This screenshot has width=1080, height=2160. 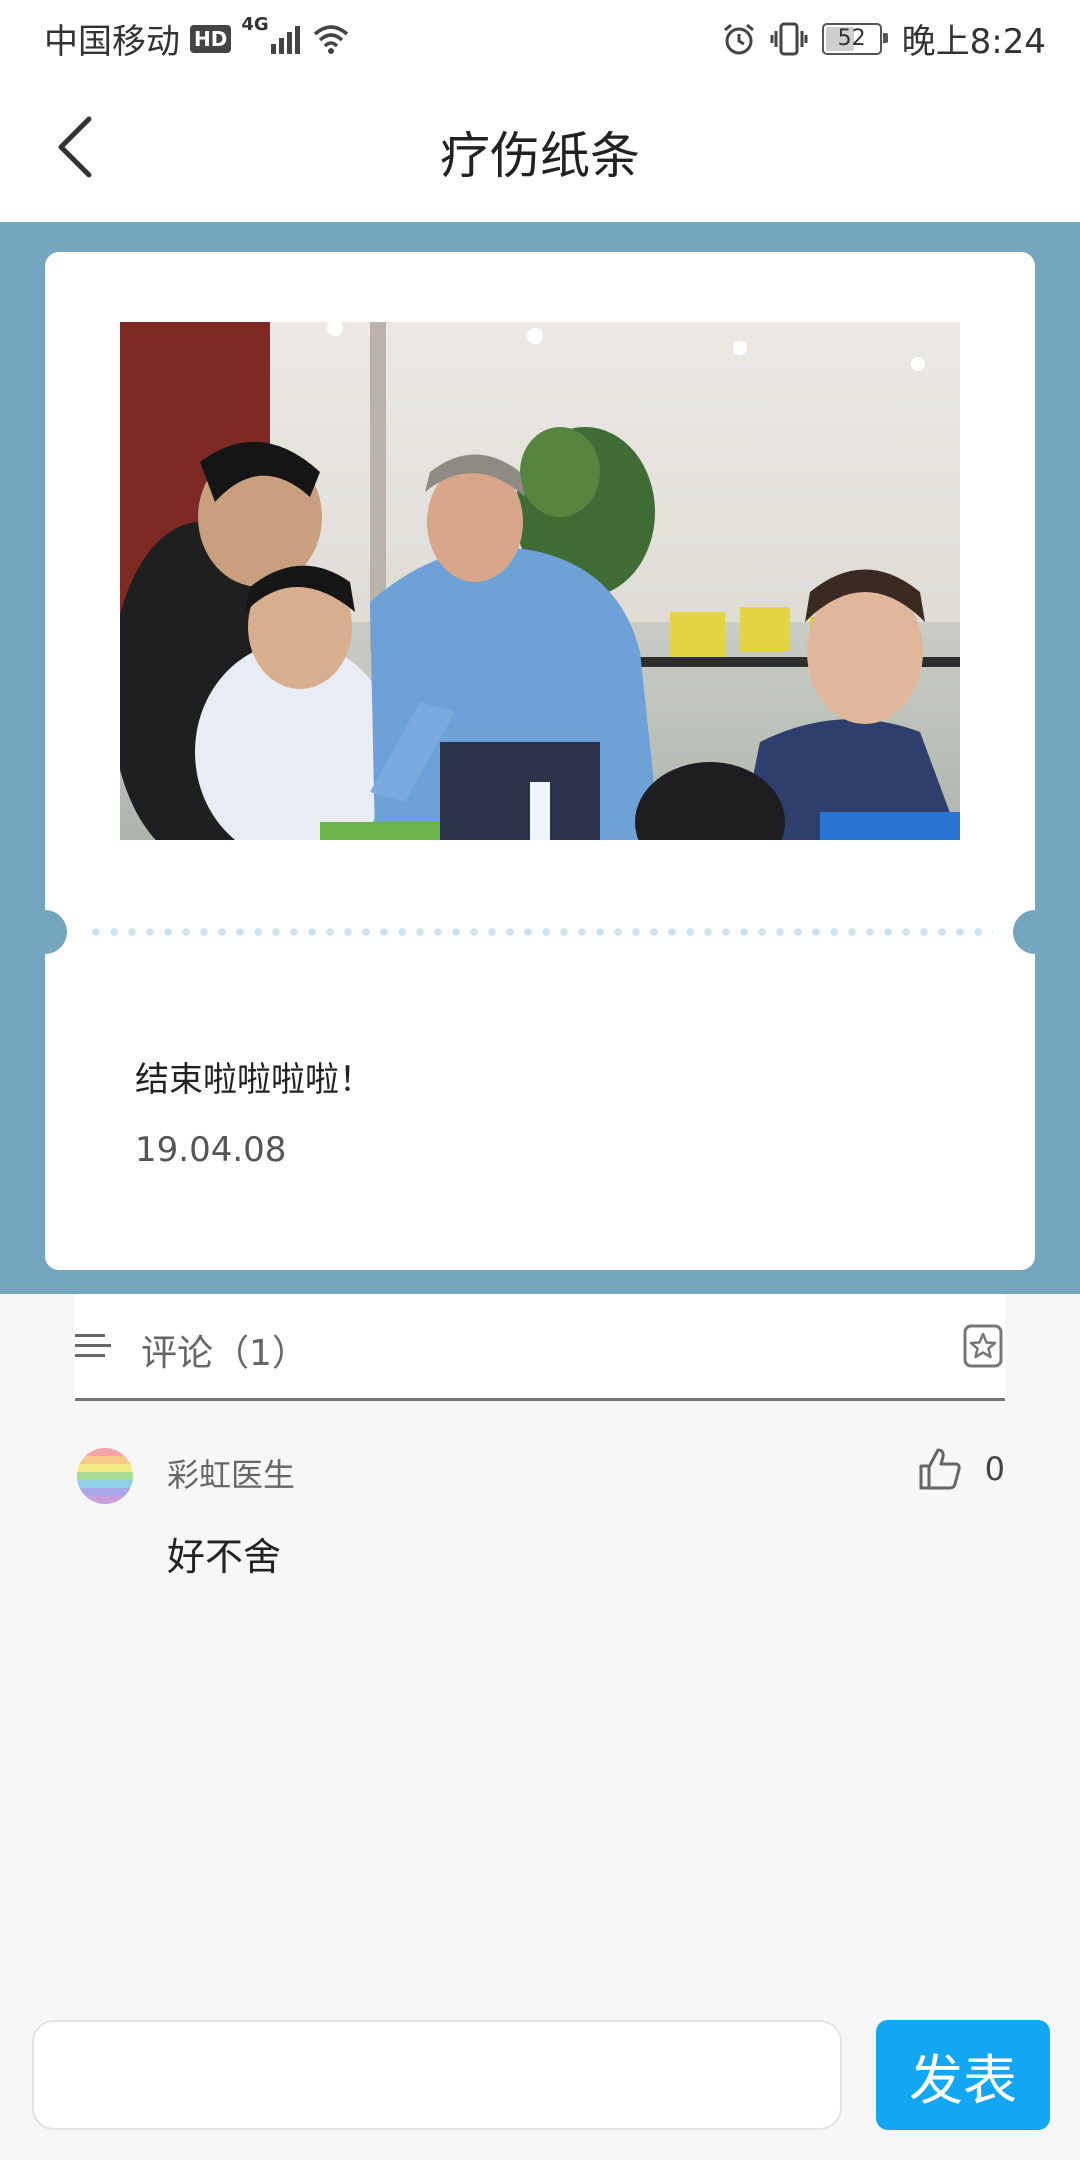 What do you see at coordinates (738, 38) in the screenshot?
I see `alarm-icon` at bounding box center [738, 38].